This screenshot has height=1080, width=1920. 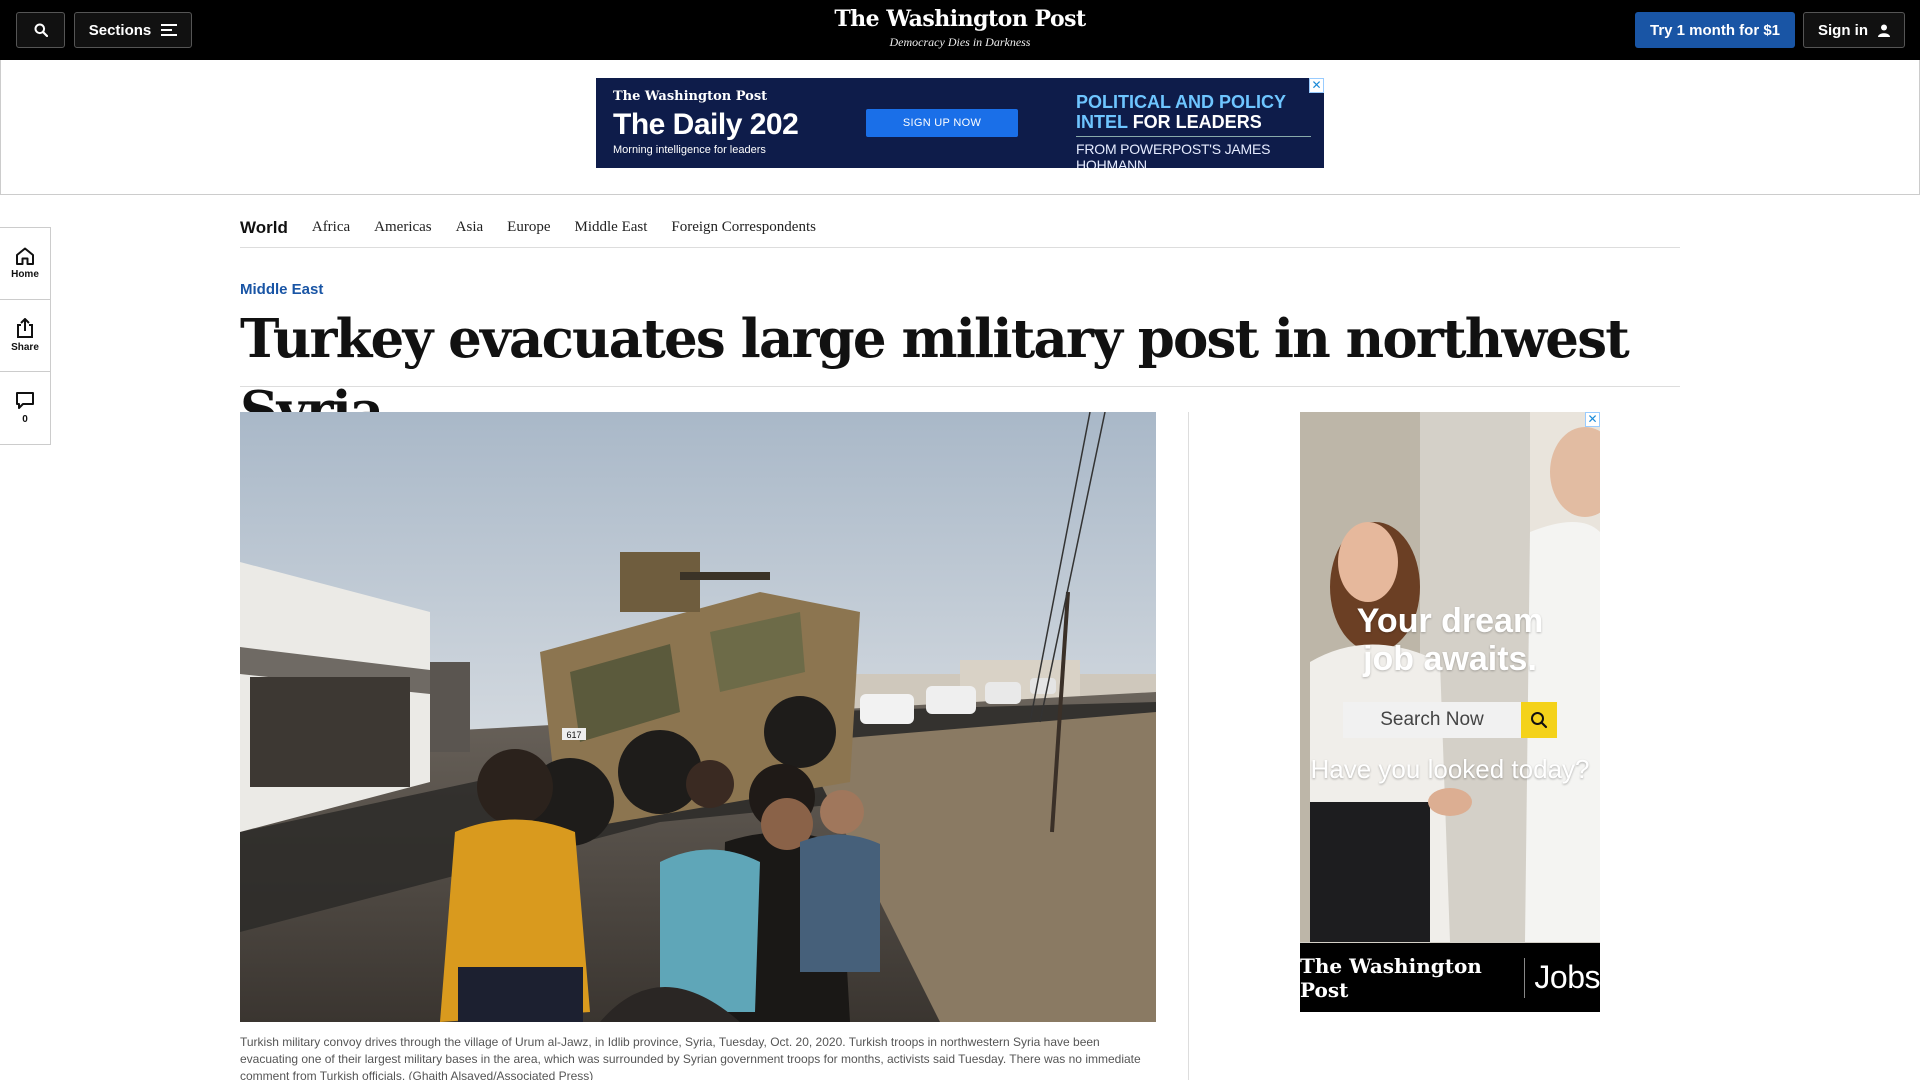 What do you see at coordinates (689, 150) in the screenshot?
I see `banner-subtitle: Morning intelligence for leaders` at bounding box center [689, 150].